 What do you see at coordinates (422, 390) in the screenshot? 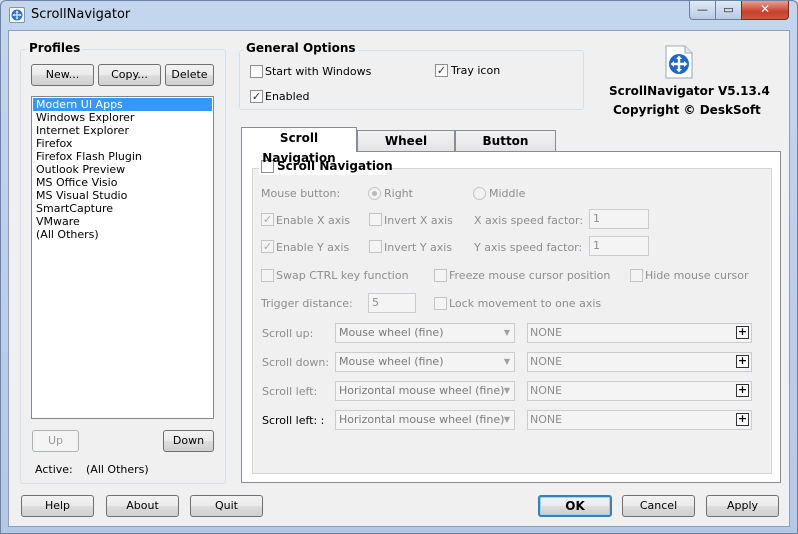
I see `scroll-left-combo-value: Horizontal mouse wheel (fine)` at bounding box center [422, 390].